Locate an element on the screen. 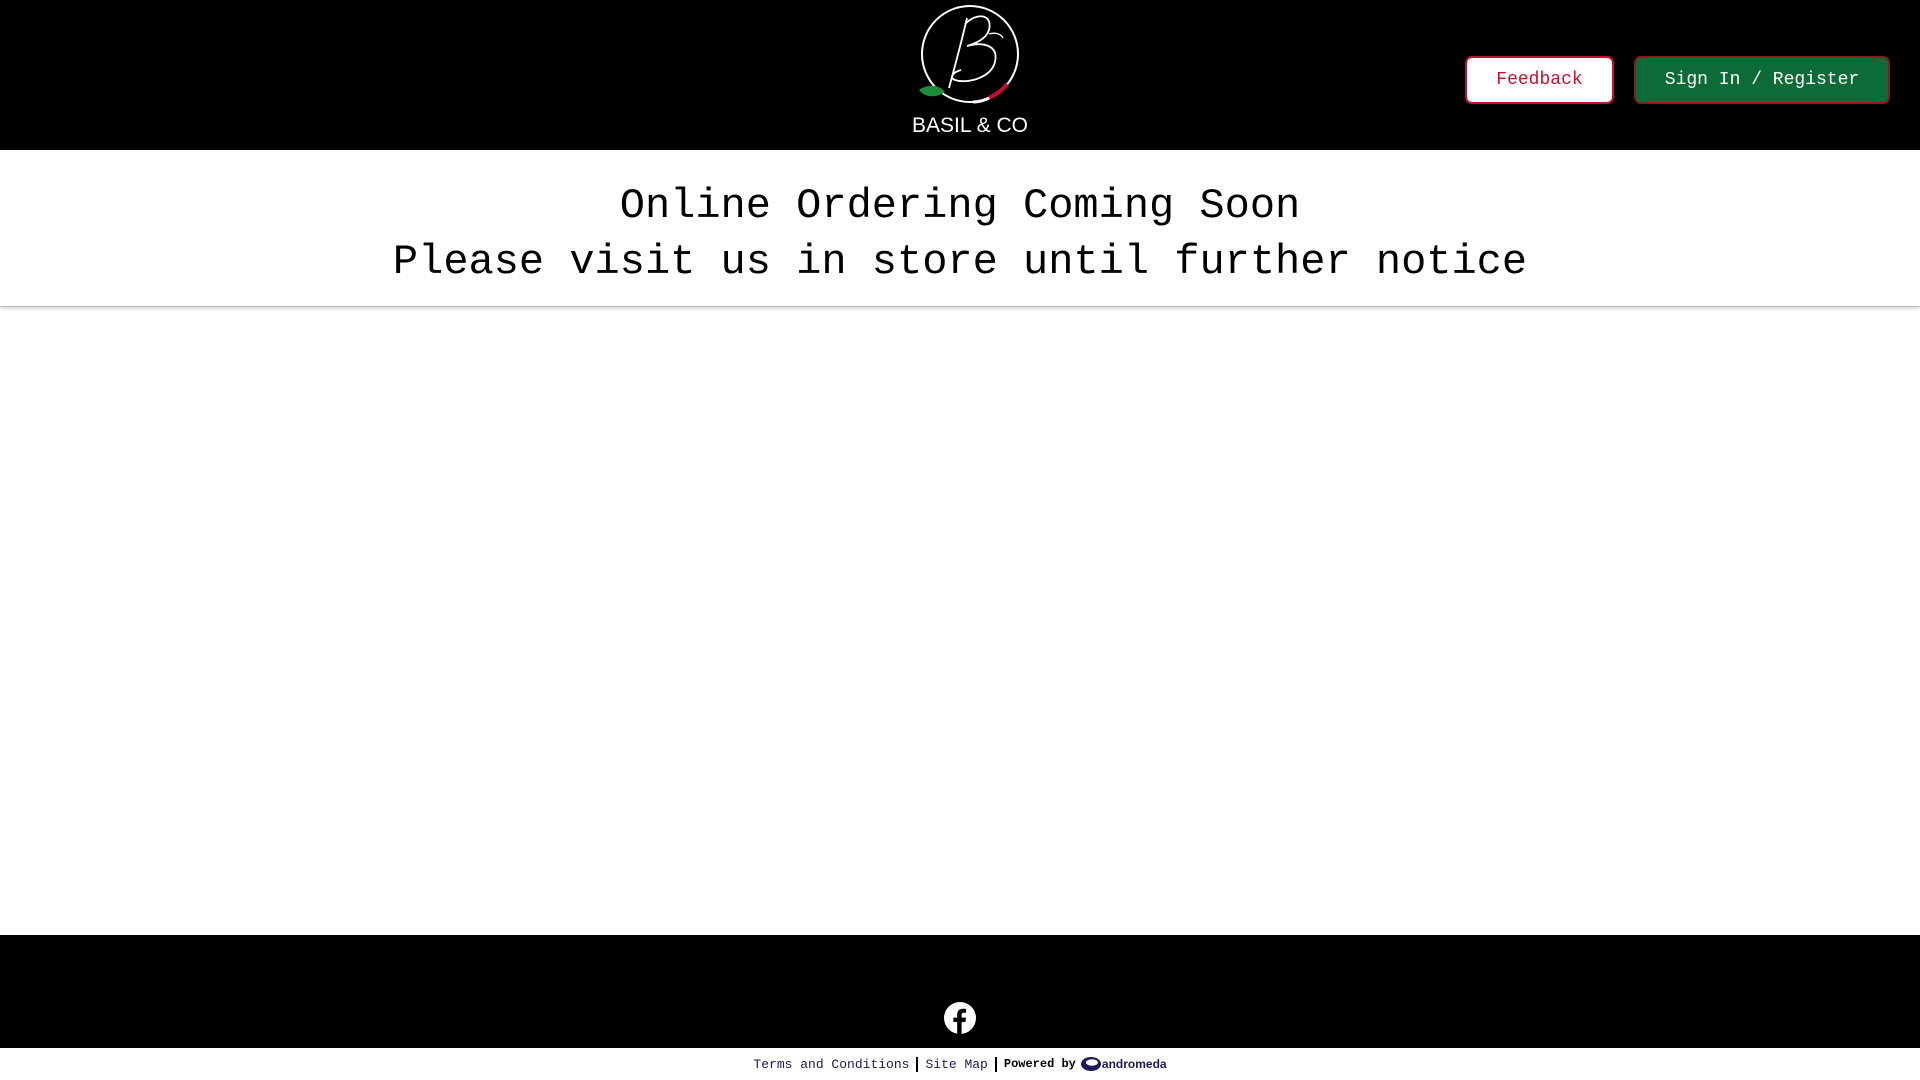  site-footer is located at coordinates (960, 991).